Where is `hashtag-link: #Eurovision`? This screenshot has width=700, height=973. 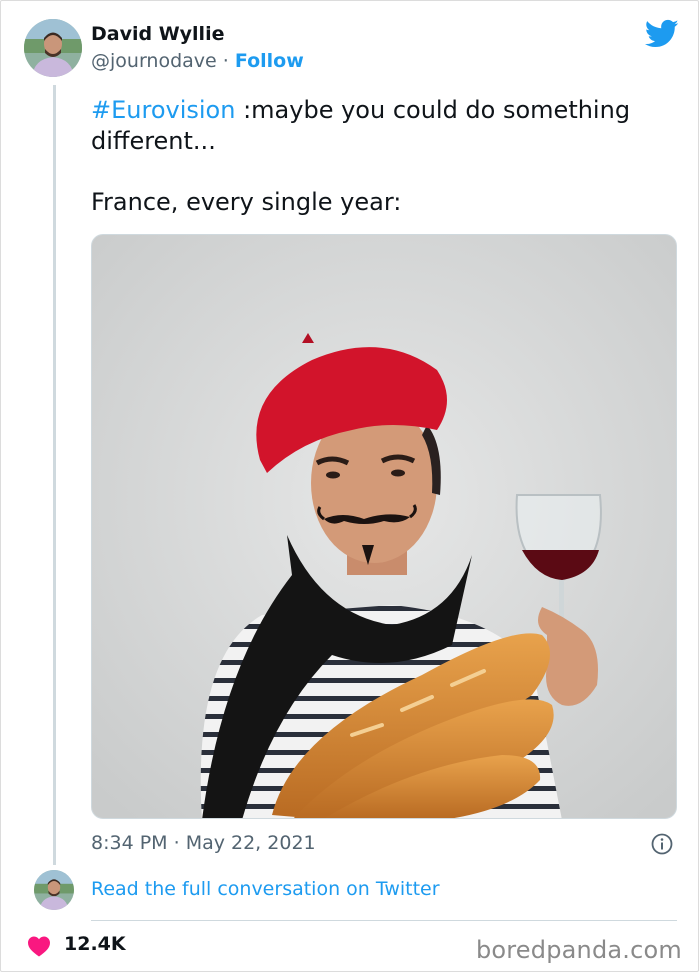
hashtag-link: #Eurovision is located at coordinates (163, 110).